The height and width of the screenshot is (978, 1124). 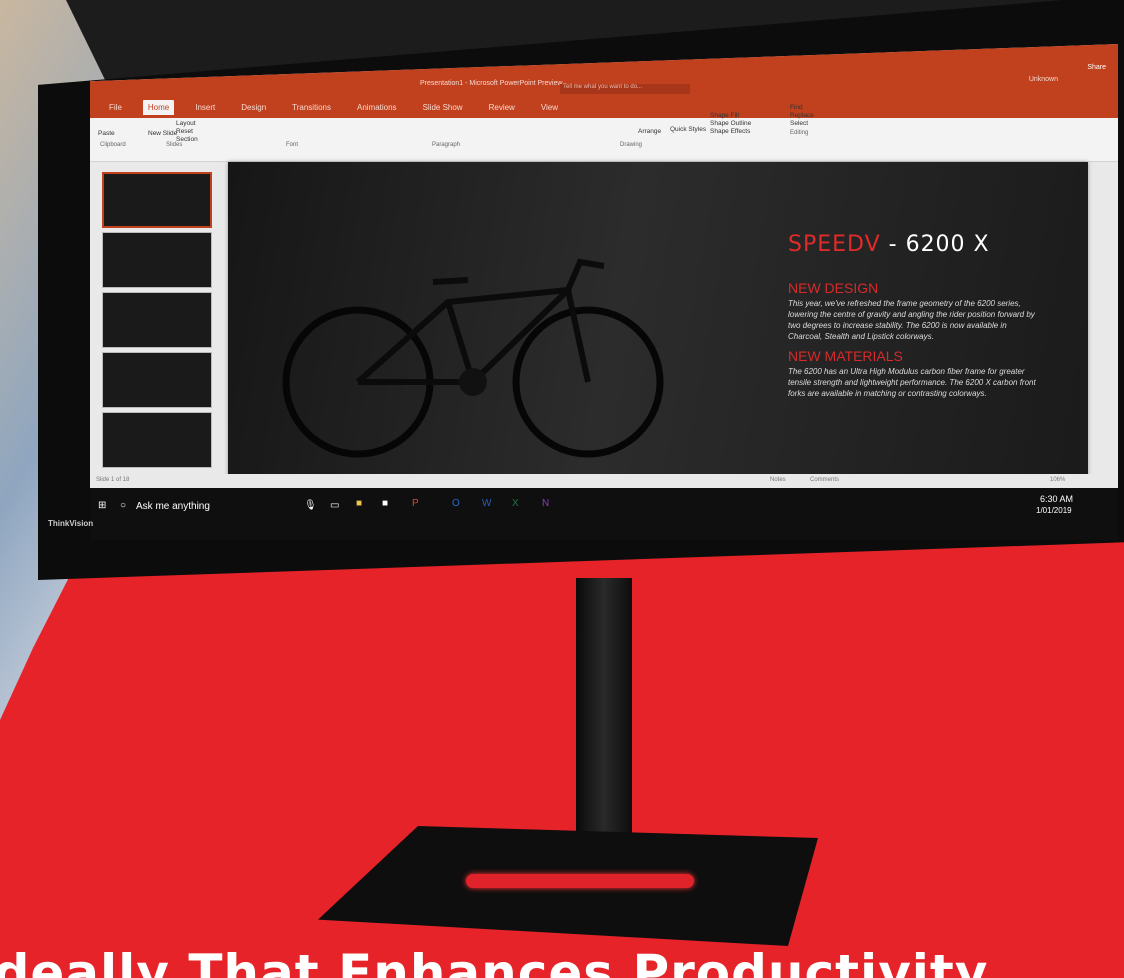 What do you see at coordinates (310, 505) in the screenshot?
I see `microphone-icon: 🎙` at bounding box center [310, 505].